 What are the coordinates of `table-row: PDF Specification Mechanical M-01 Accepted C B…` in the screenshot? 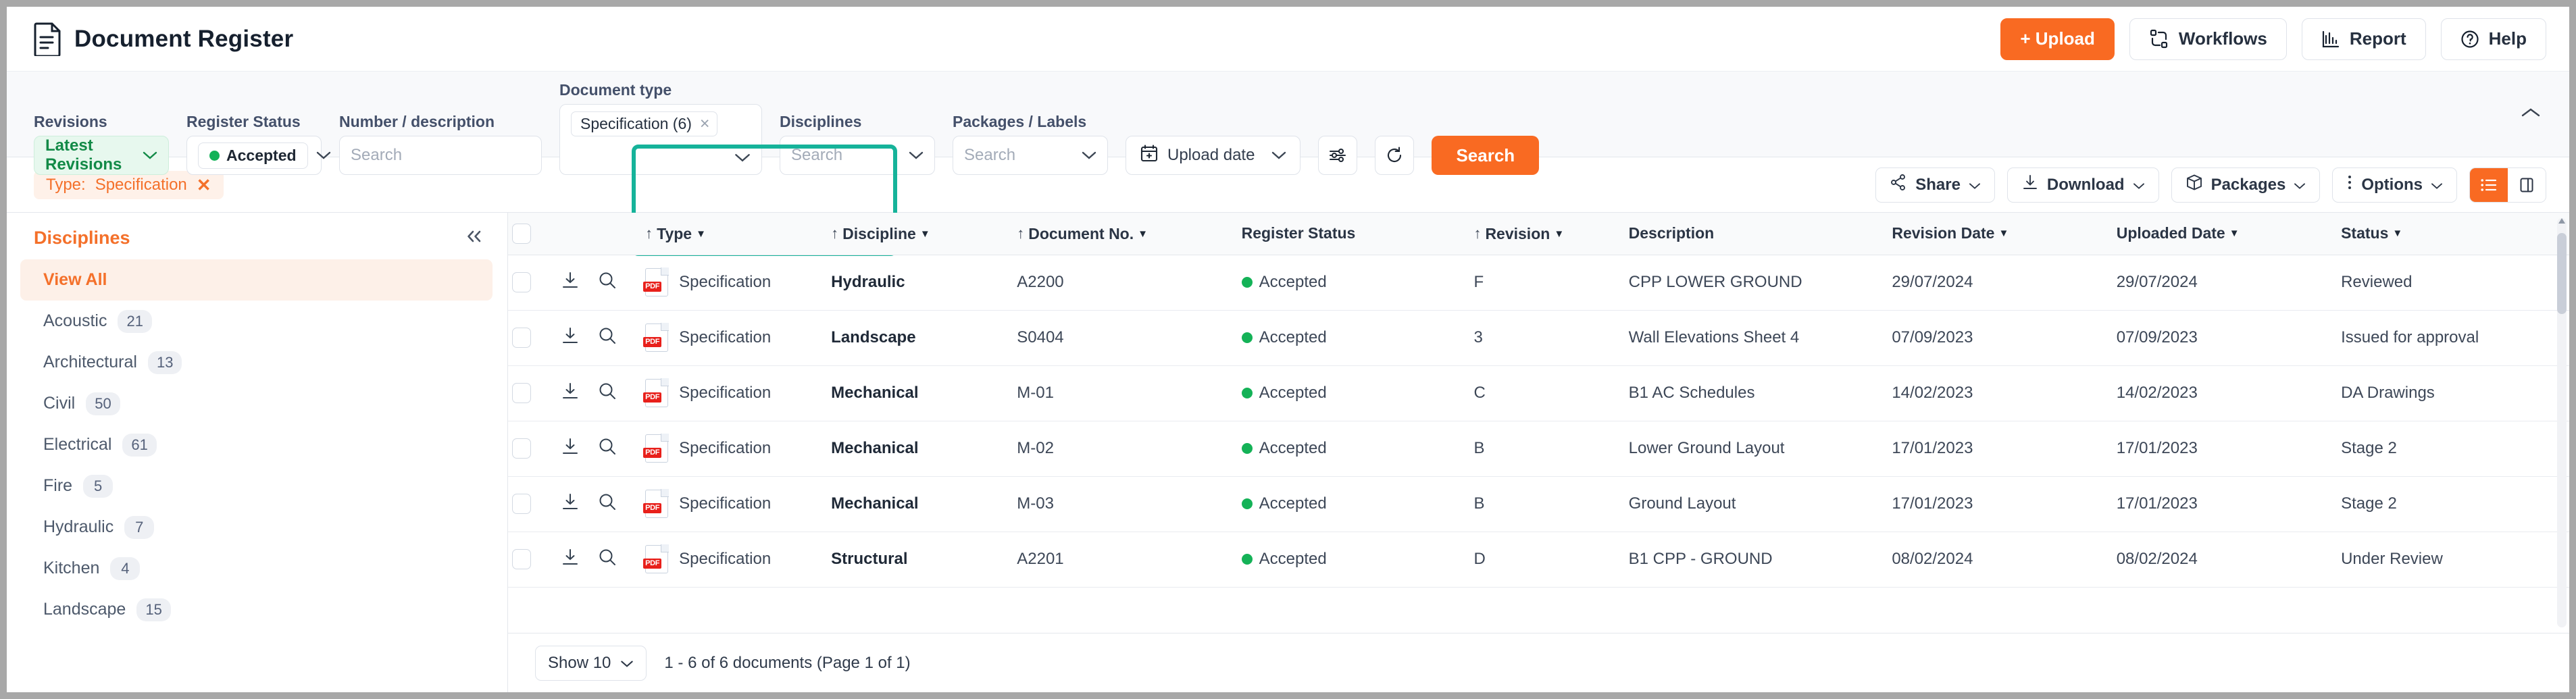 It's located at (1538, 393).